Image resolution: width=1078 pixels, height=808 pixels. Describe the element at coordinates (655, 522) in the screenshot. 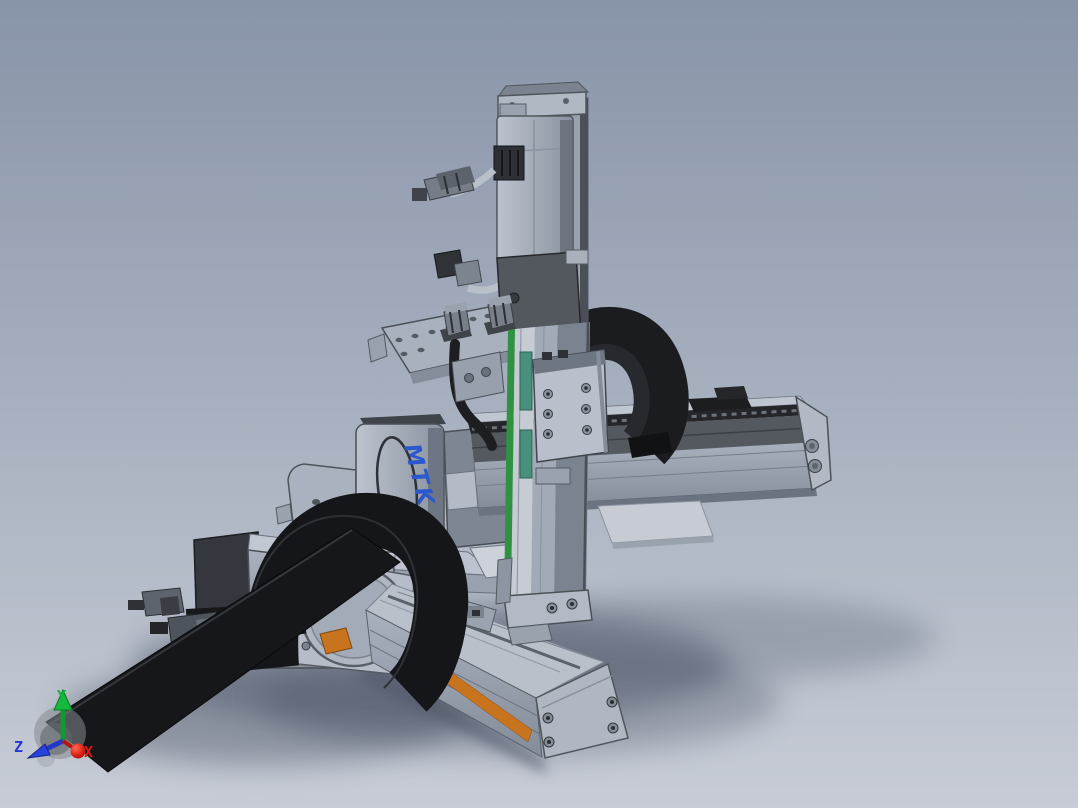

I see `side-shelf` at that location.